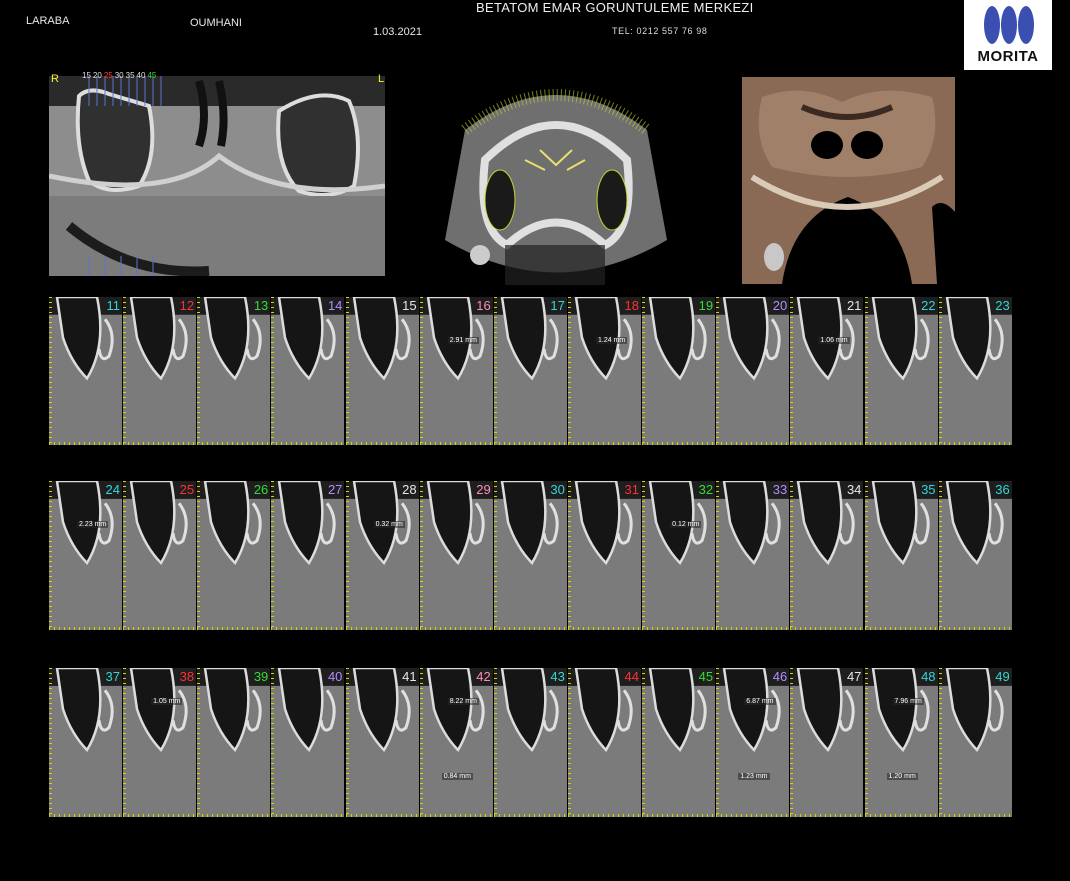 This screenshot has width=1070, height=881. I want to click on cross-section-slice: 35, so click(901, 555).